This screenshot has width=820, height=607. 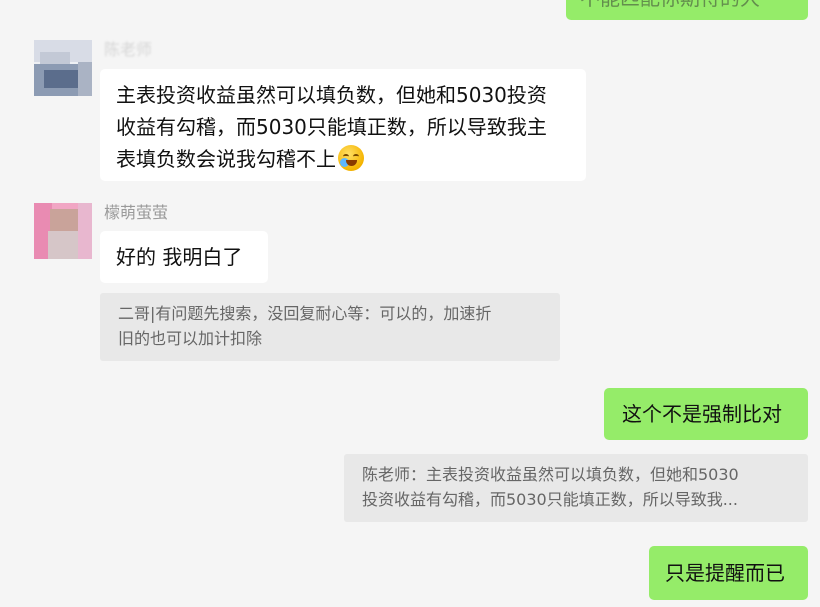 I want to click on message-line: 表填负数会说我勾稽不上, so click(x=226, y=159).